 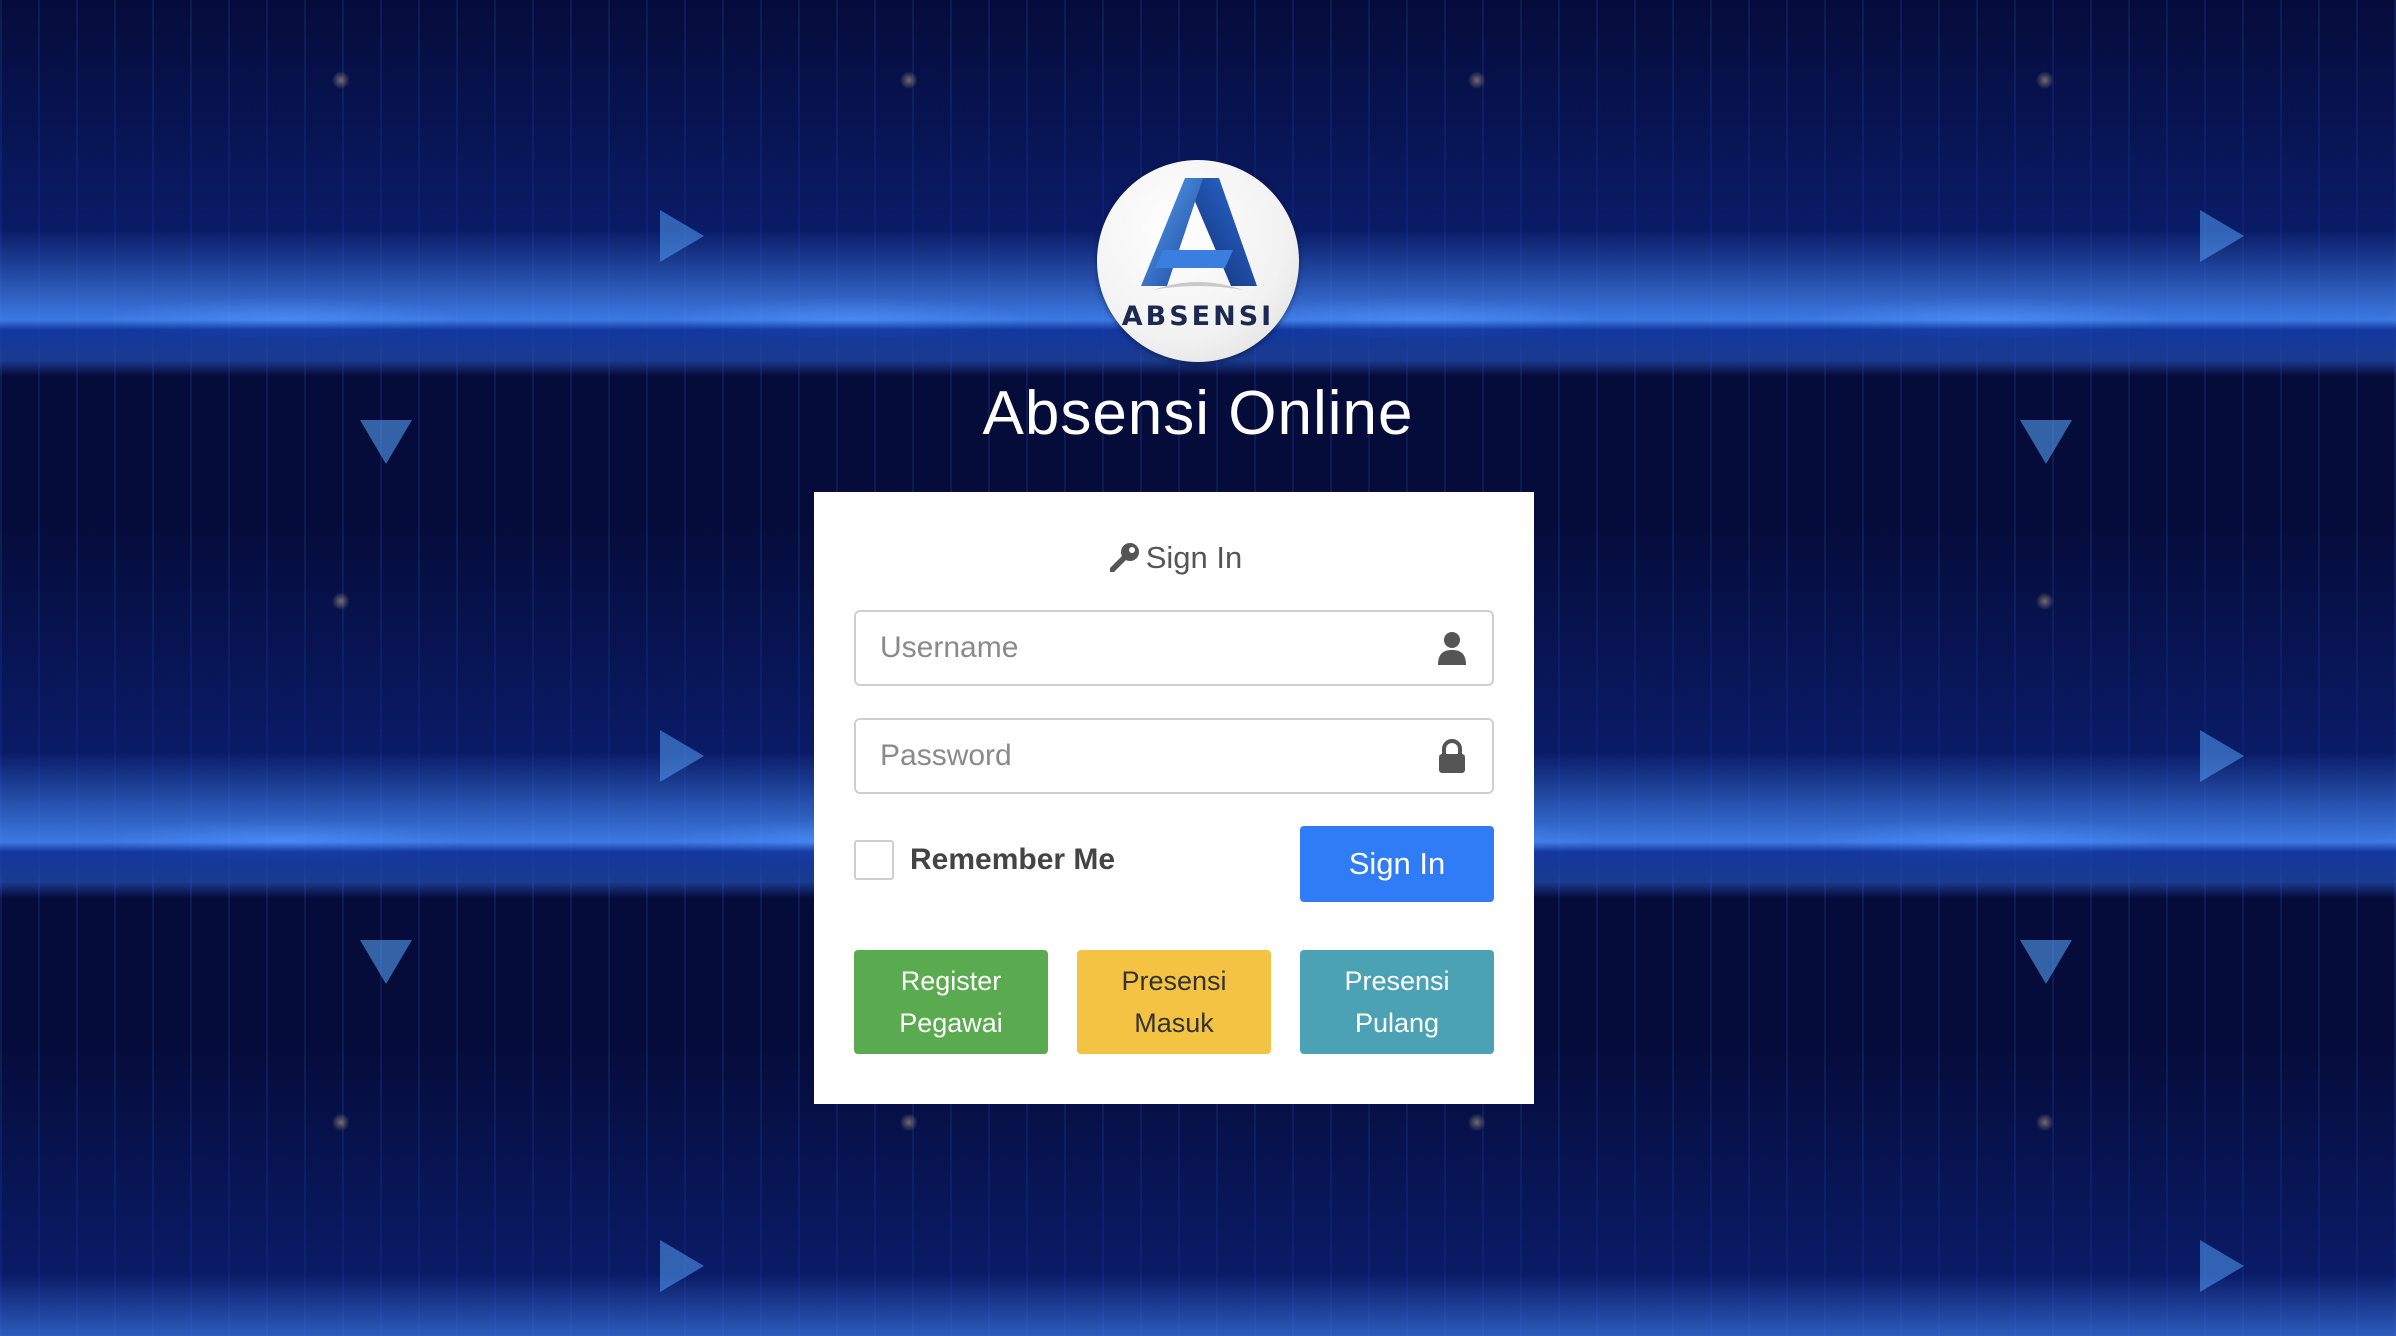 I want to click on remember-row: Remember Me Sign In, so click(x=1174, y=864).